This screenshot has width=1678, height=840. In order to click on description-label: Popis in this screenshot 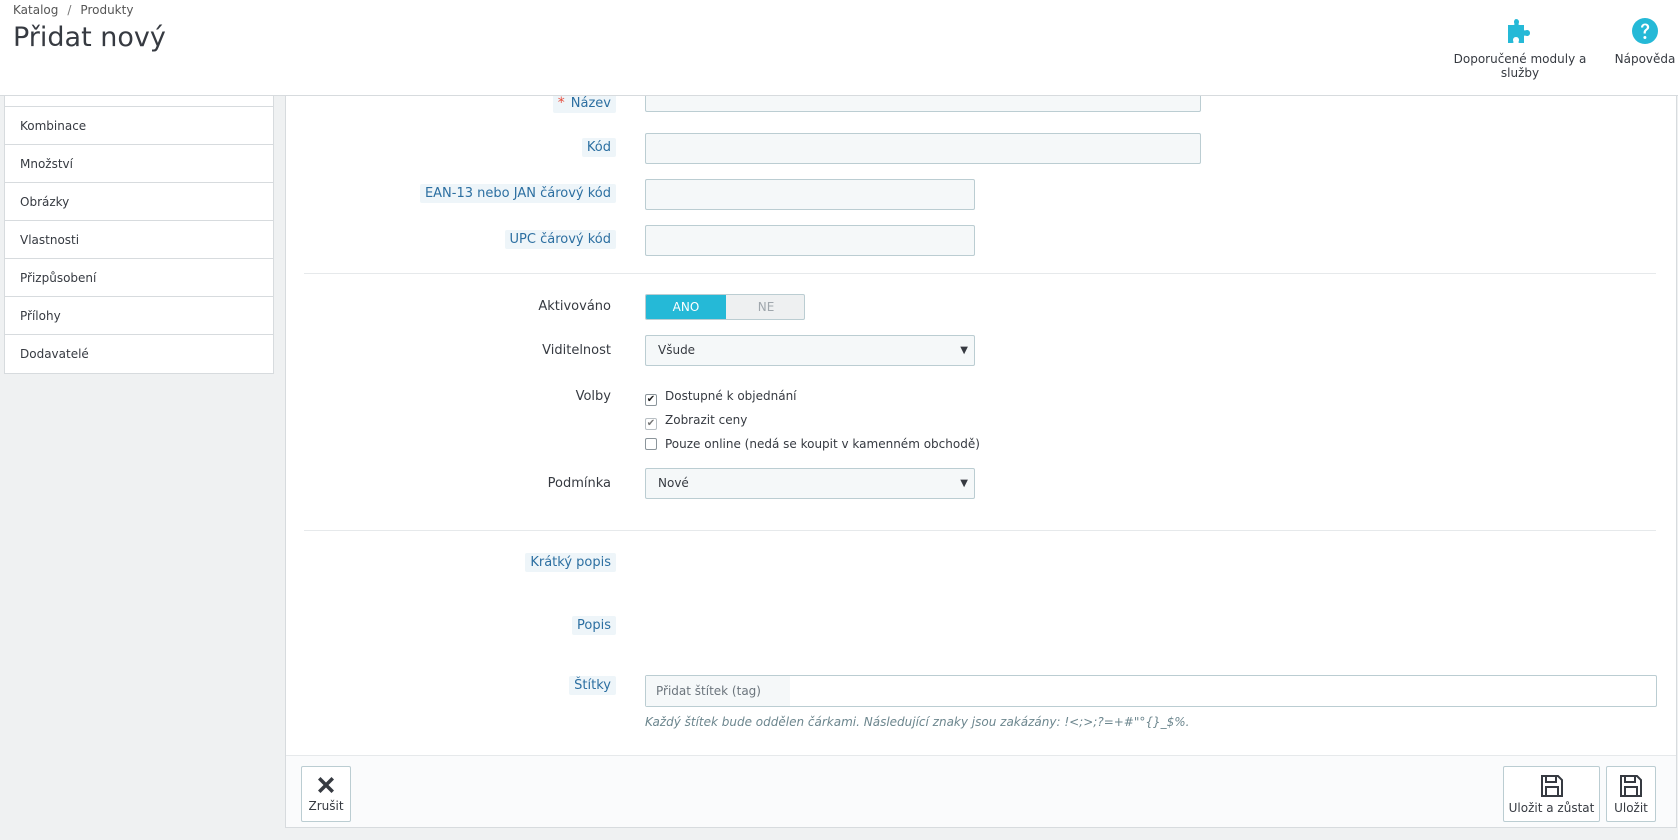, I will do `click(594, 625)`.